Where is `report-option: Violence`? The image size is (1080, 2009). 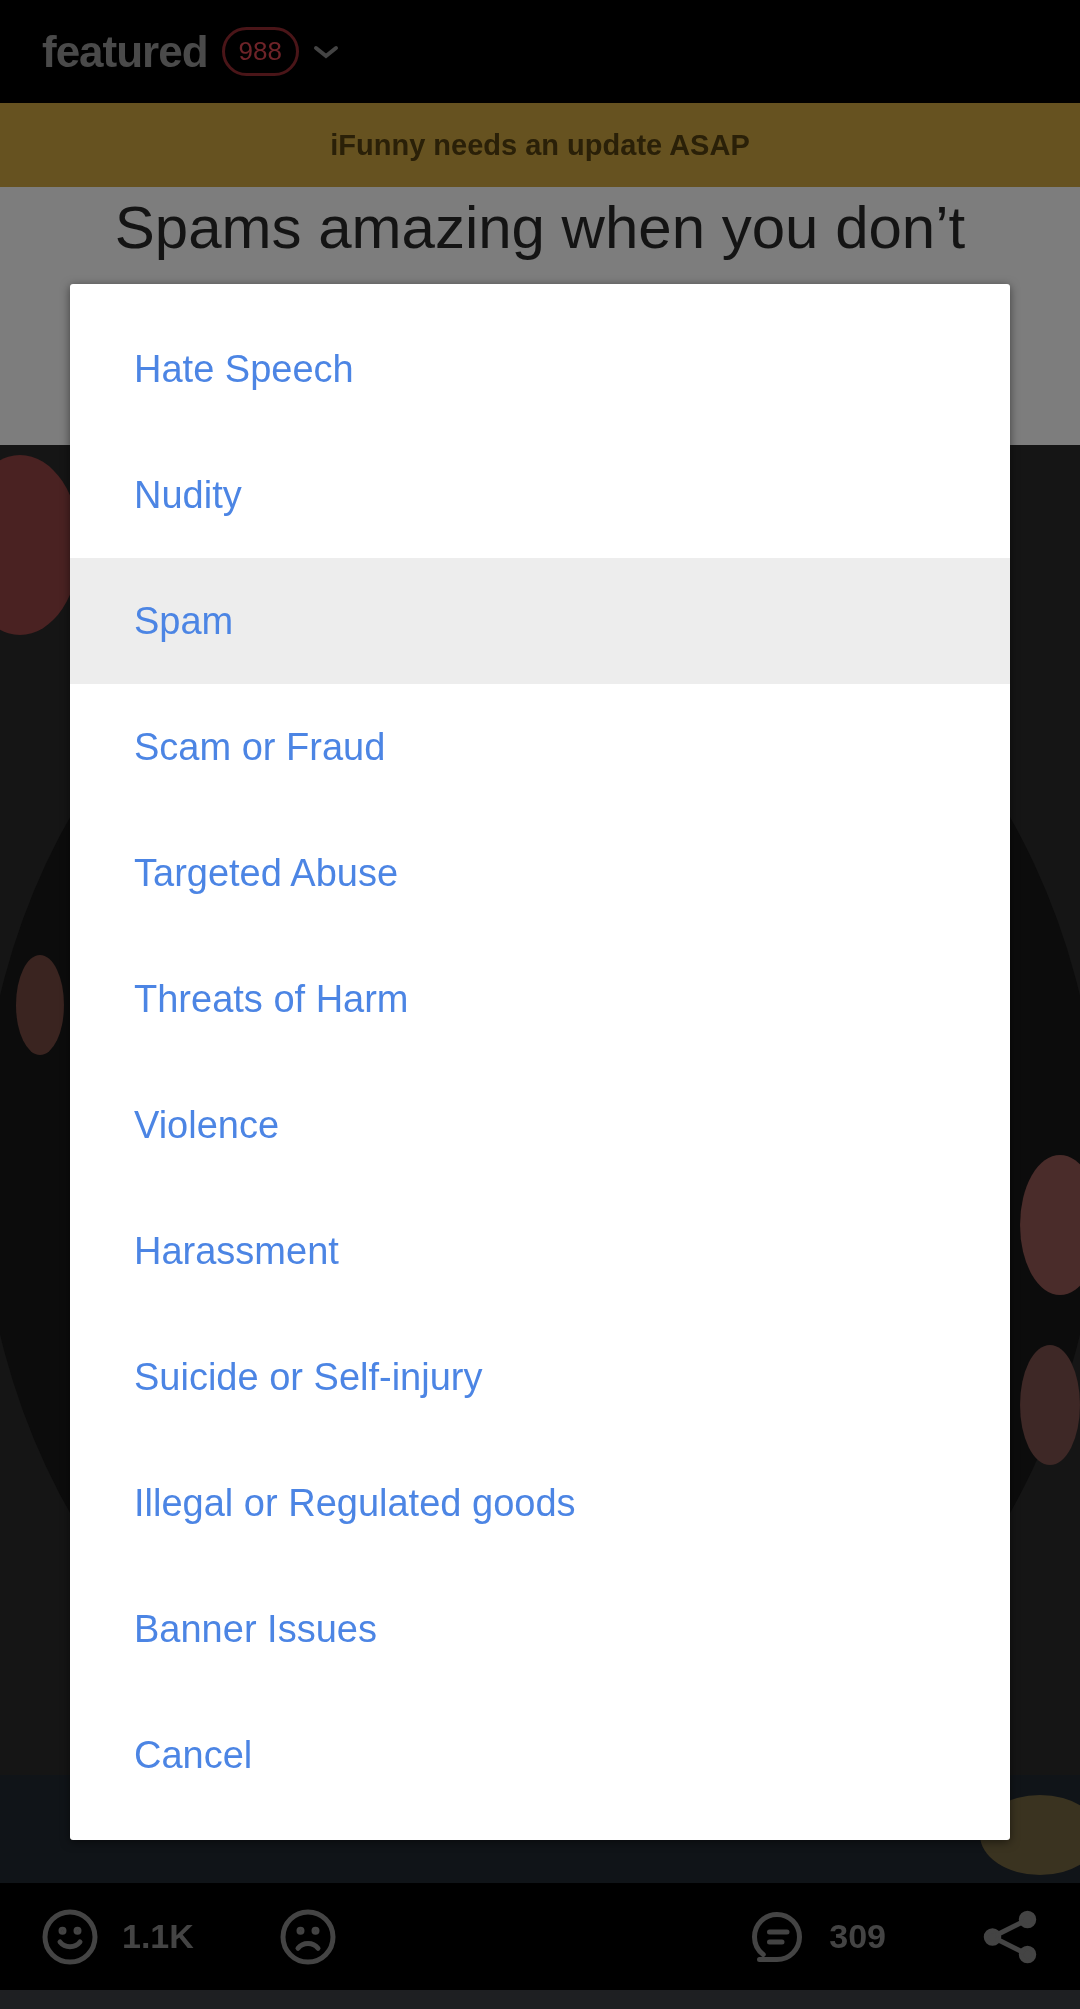 report-option: Violence is located at coordinates (540, 1125).